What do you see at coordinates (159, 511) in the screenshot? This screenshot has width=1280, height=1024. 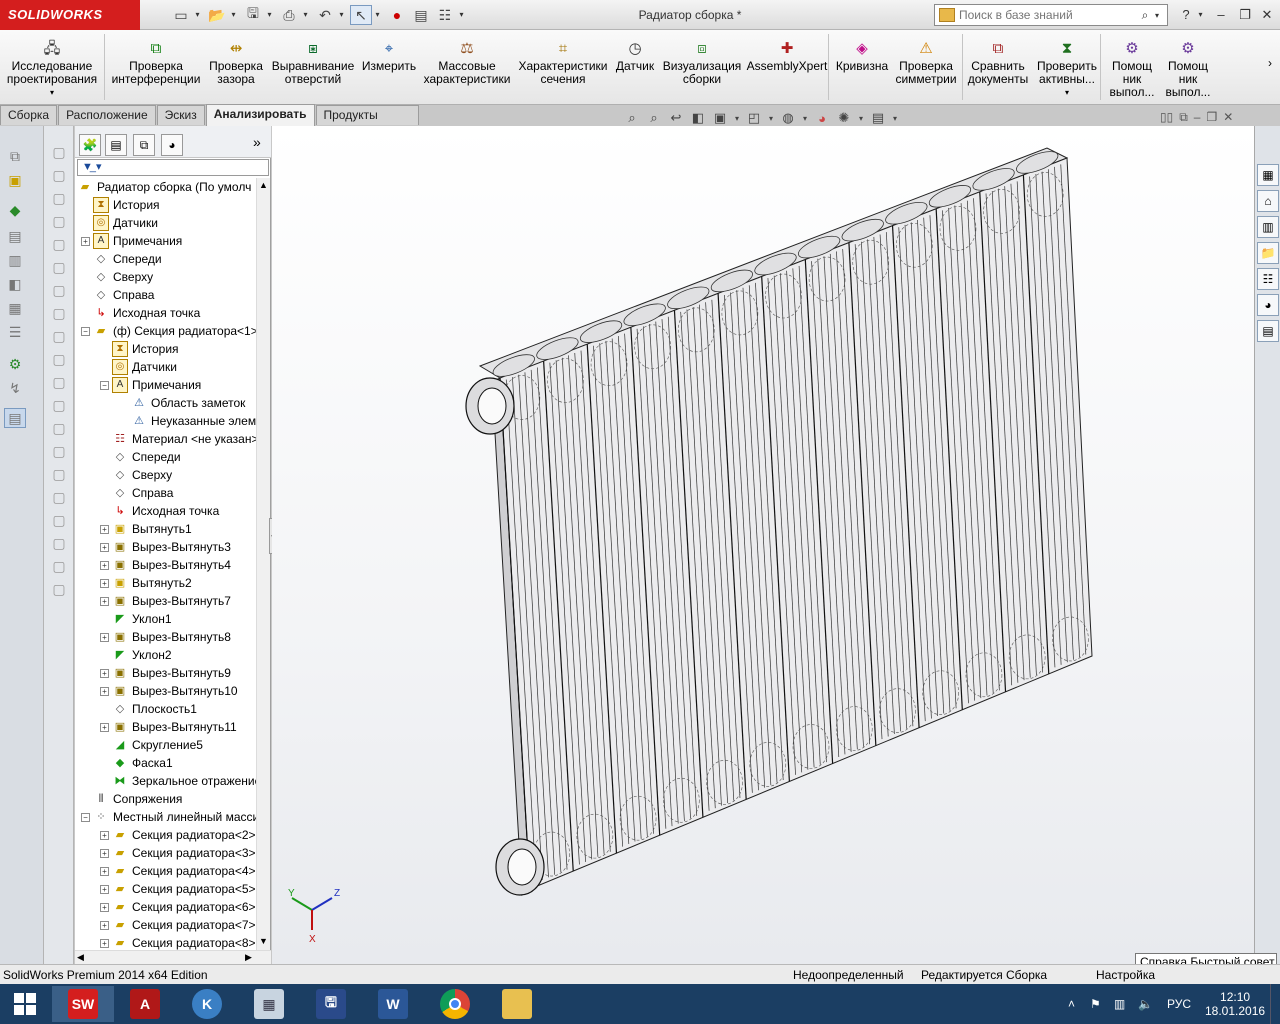 I see `tree-item: ↳ Исходная точка` at bounding box center [159, 511].